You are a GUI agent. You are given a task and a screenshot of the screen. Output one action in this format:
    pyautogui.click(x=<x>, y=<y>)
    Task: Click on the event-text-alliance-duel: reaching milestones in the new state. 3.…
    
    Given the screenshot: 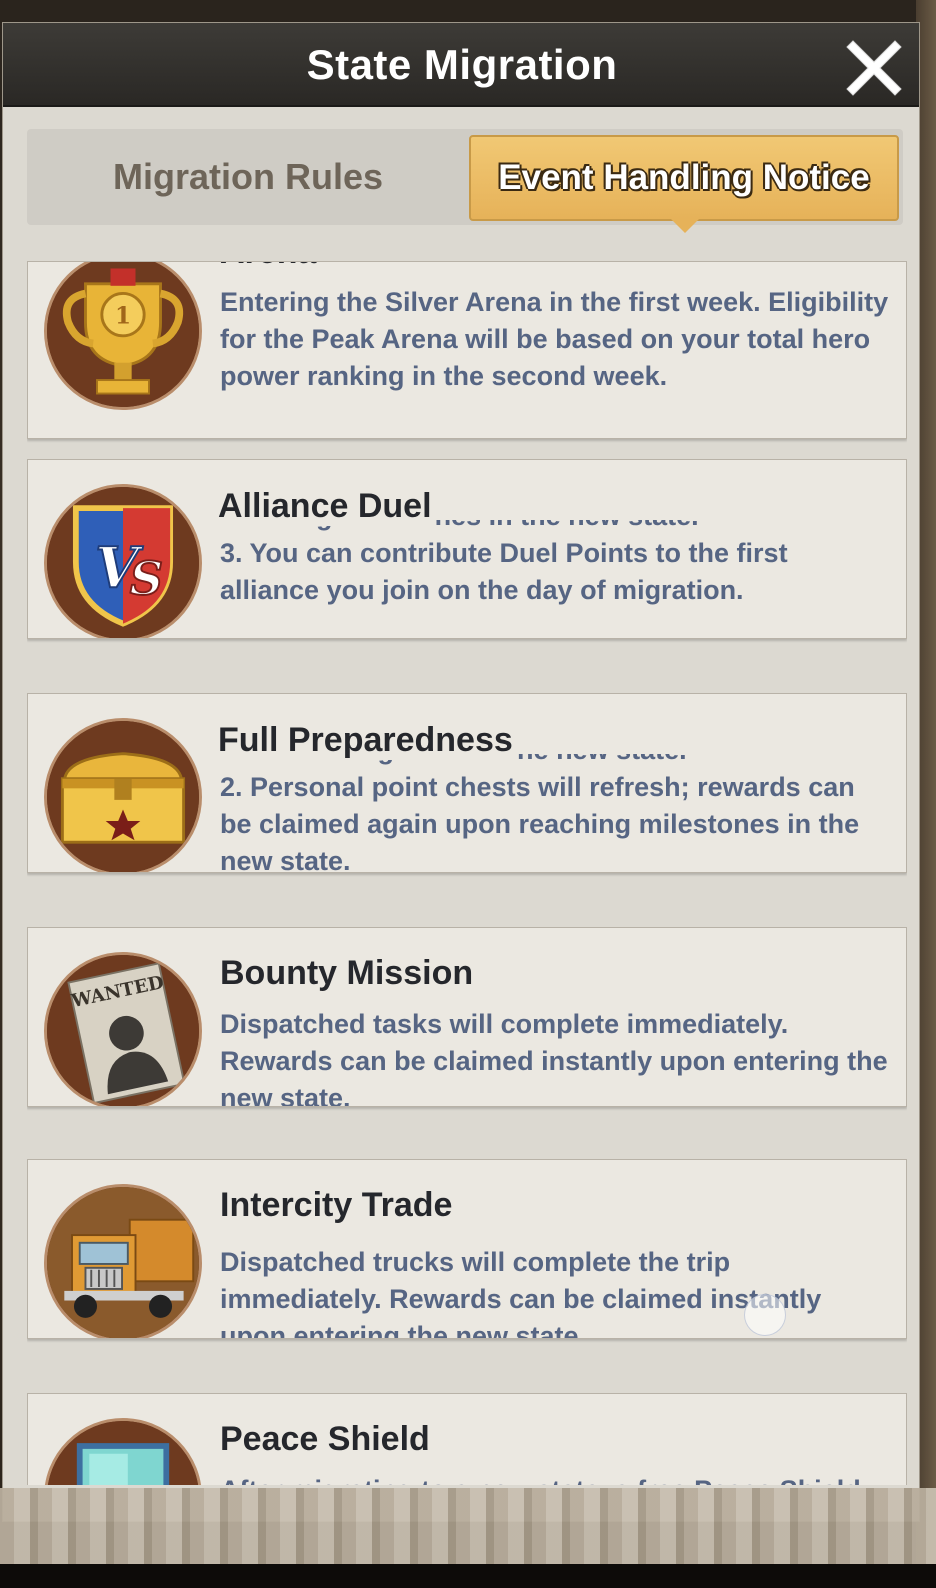 What is the action you would take?
    pyautogui.click(x=555, y=579)
    